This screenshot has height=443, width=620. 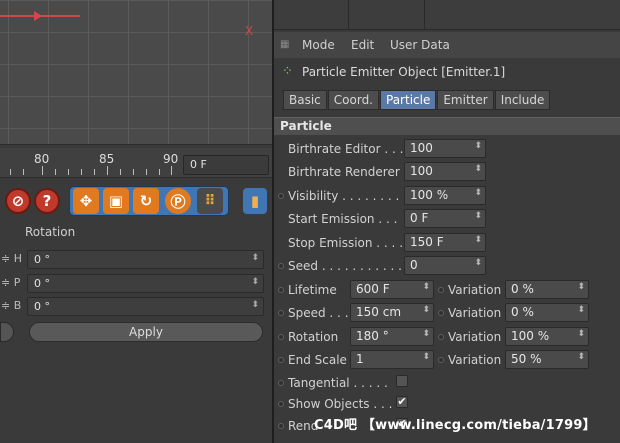 I want to click on stop-emission-field: 150 F ⬍, so click(x=445, y=242).